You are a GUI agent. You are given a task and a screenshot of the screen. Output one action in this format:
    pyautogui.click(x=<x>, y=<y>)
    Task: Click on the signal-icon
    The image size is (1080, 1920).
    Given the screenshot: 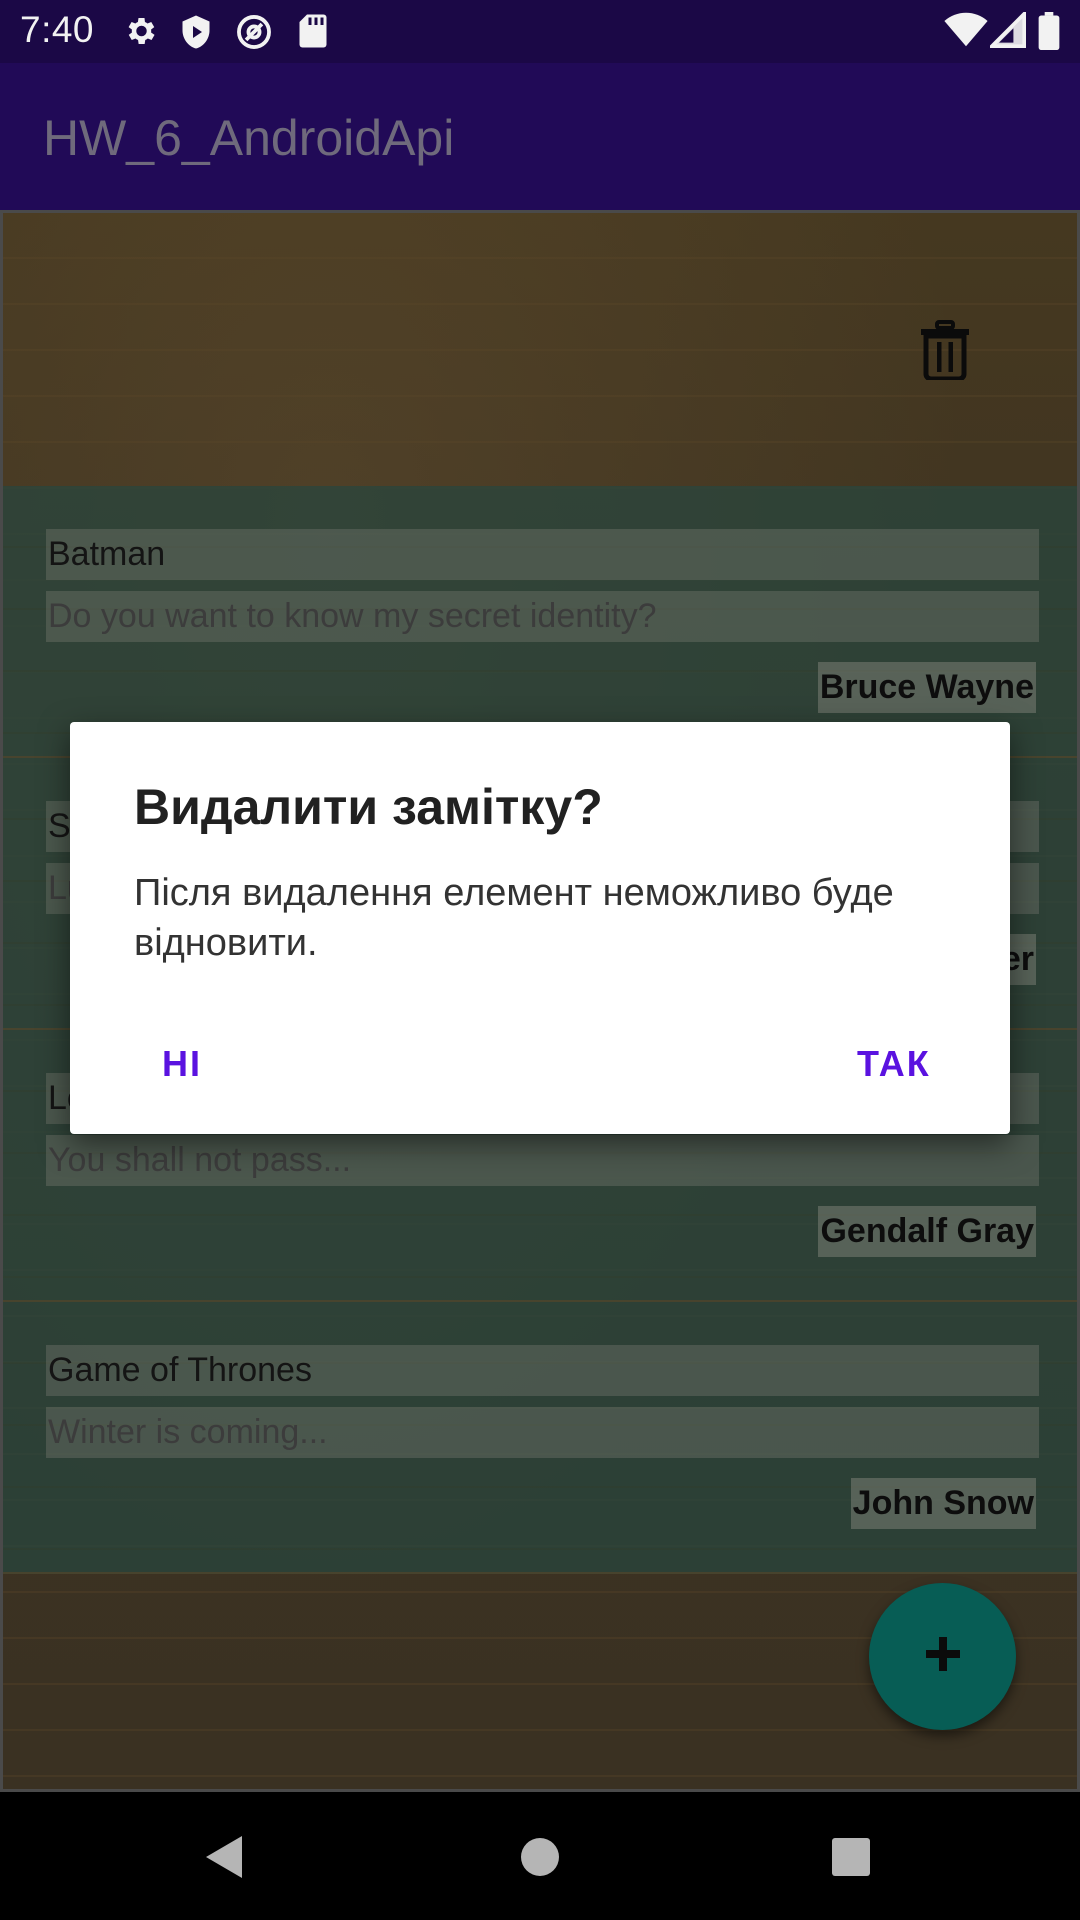 What is the action you would take?
    pyautogui.click(x=1006, y=31)
    